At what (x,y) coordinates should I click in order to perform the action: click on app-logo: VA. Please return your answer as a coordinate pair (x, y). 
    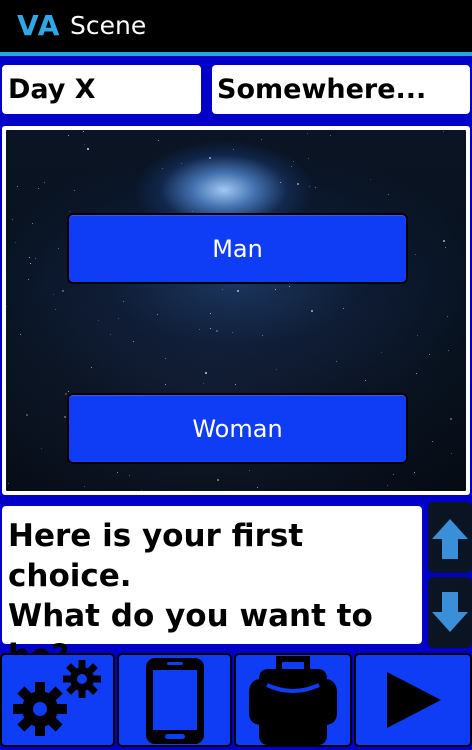
    Looking at the image, I should click on (39, 25).